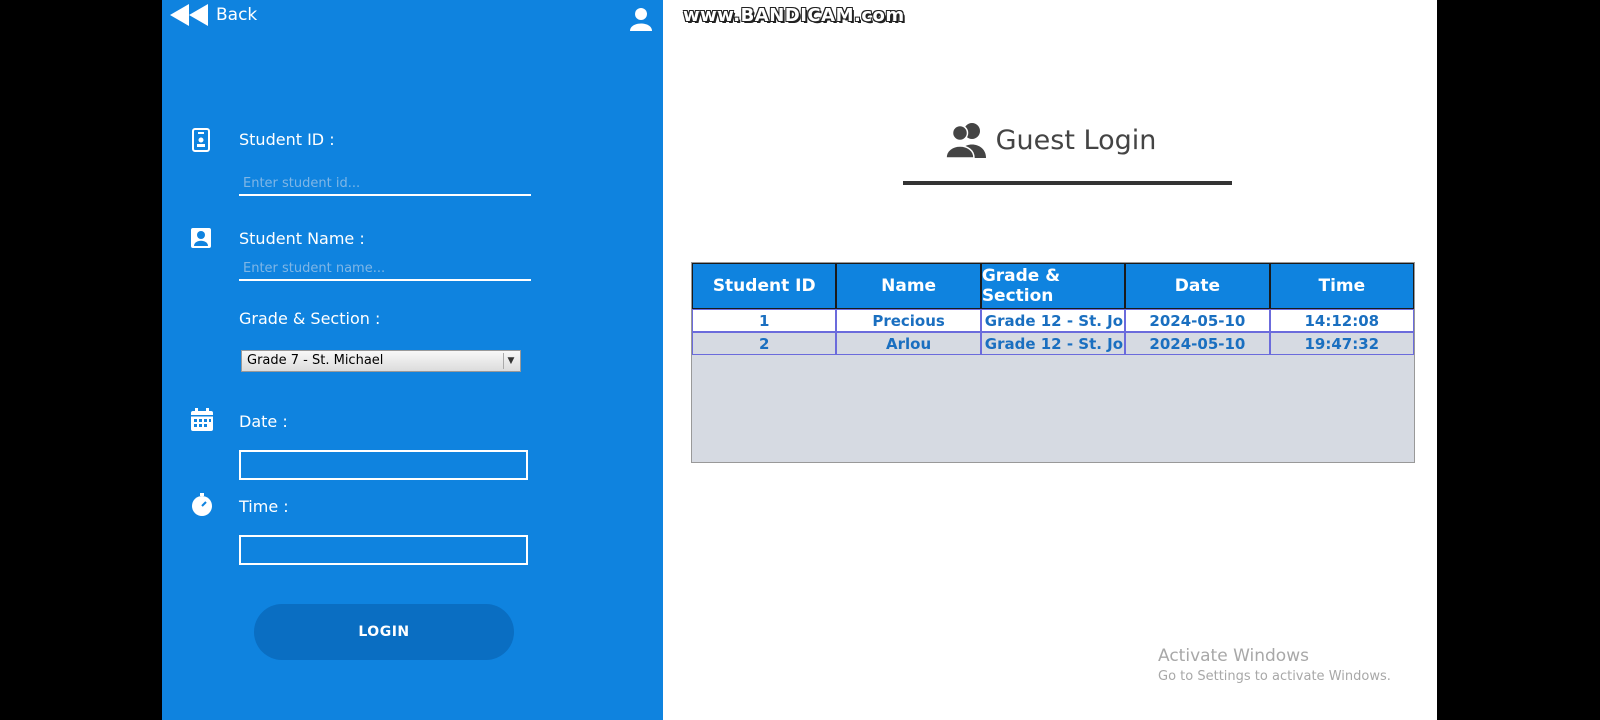  Describe the element at coordinates (1341, 343) in the screenshot. I see `table-cell: 19:47:32` at that location.